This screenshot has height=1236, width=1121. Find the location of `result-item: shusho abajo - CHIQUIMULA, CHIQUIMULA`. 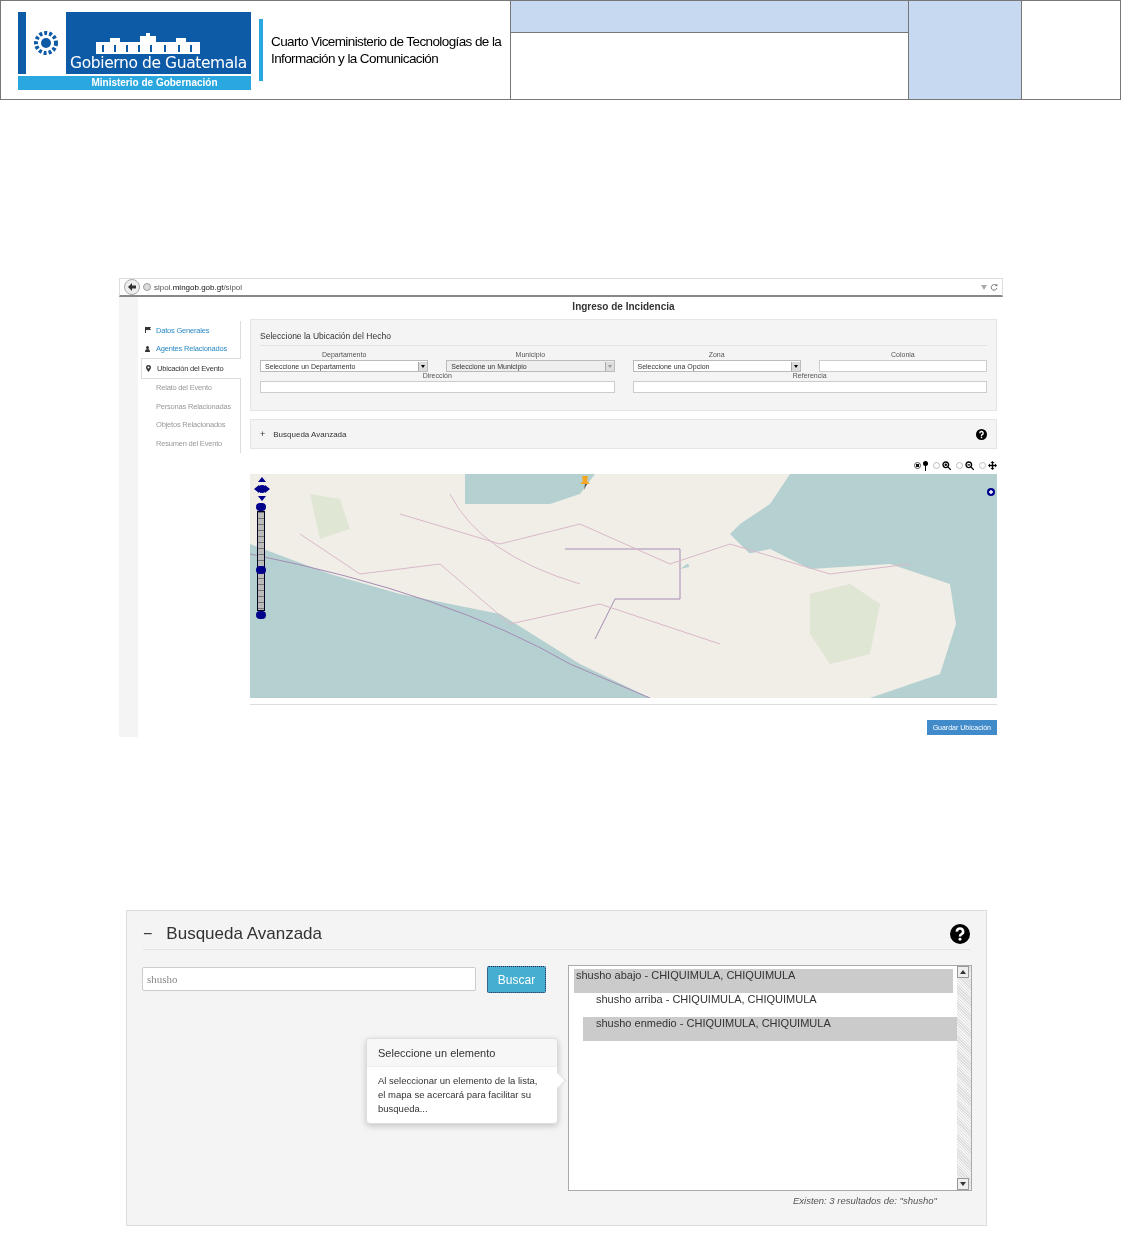

result-item: shusho abajo - CHIQUIMULA, CHIQUIMULA is located at coordinates (763, 981).